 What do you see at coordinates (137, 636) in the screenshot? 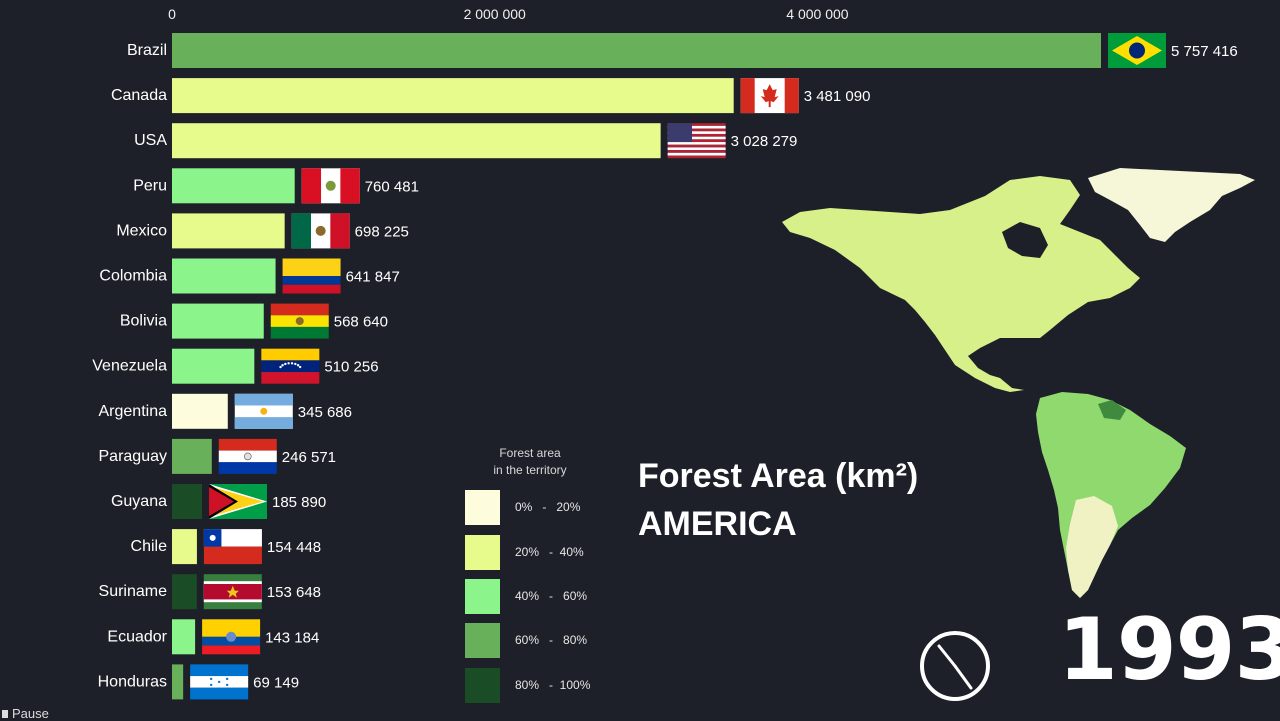
I see `bar-category-label: Ecuador` at bounding box center [137, 636].